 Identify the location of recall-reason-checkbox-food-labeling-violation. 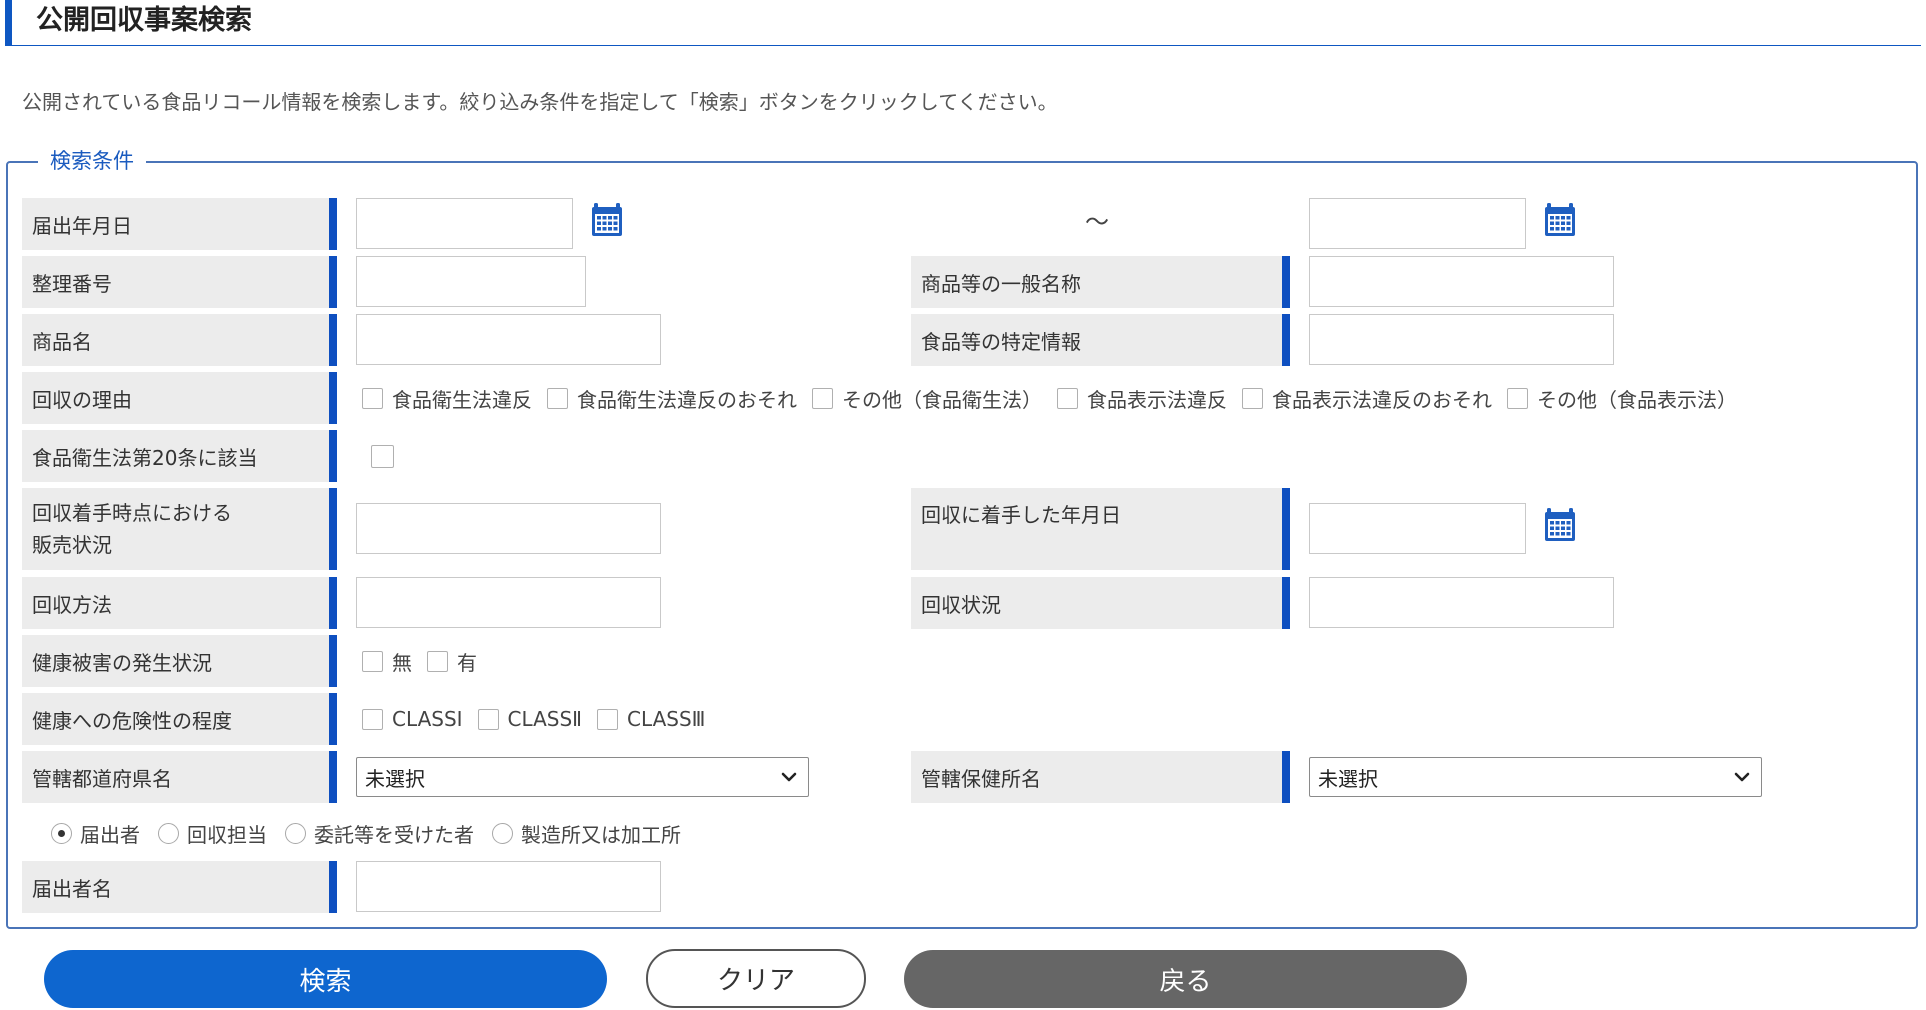
(1067, 398).